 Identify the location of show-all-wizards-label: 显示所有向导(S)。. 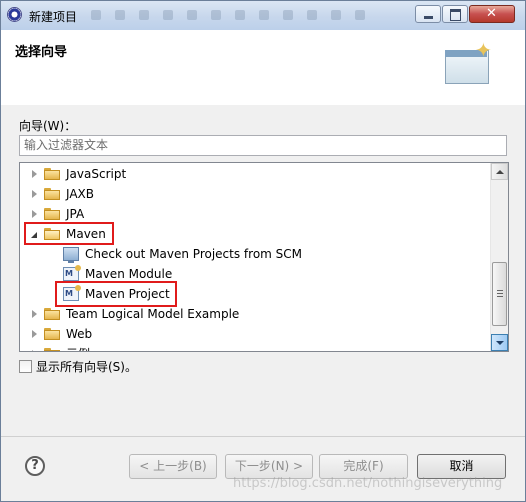
(86, 367).